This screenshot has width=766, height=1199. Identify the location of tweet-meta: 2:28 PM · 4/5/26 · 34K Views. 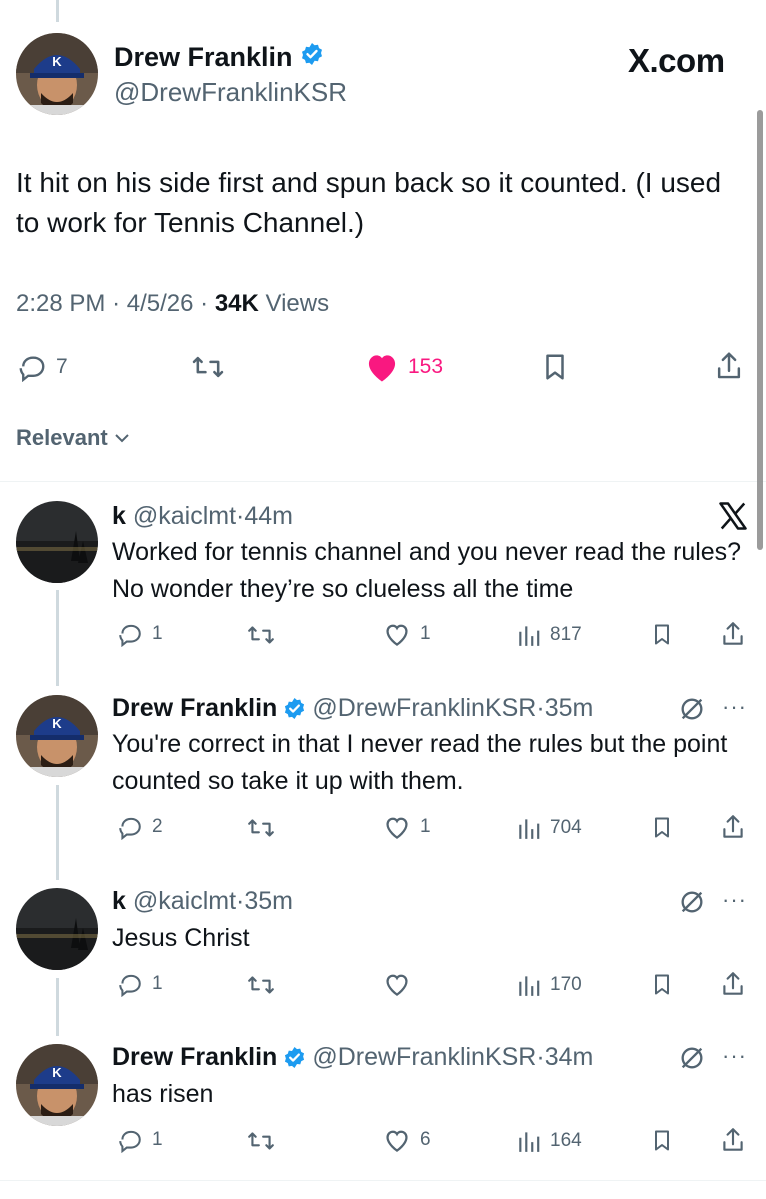
(173, 303).